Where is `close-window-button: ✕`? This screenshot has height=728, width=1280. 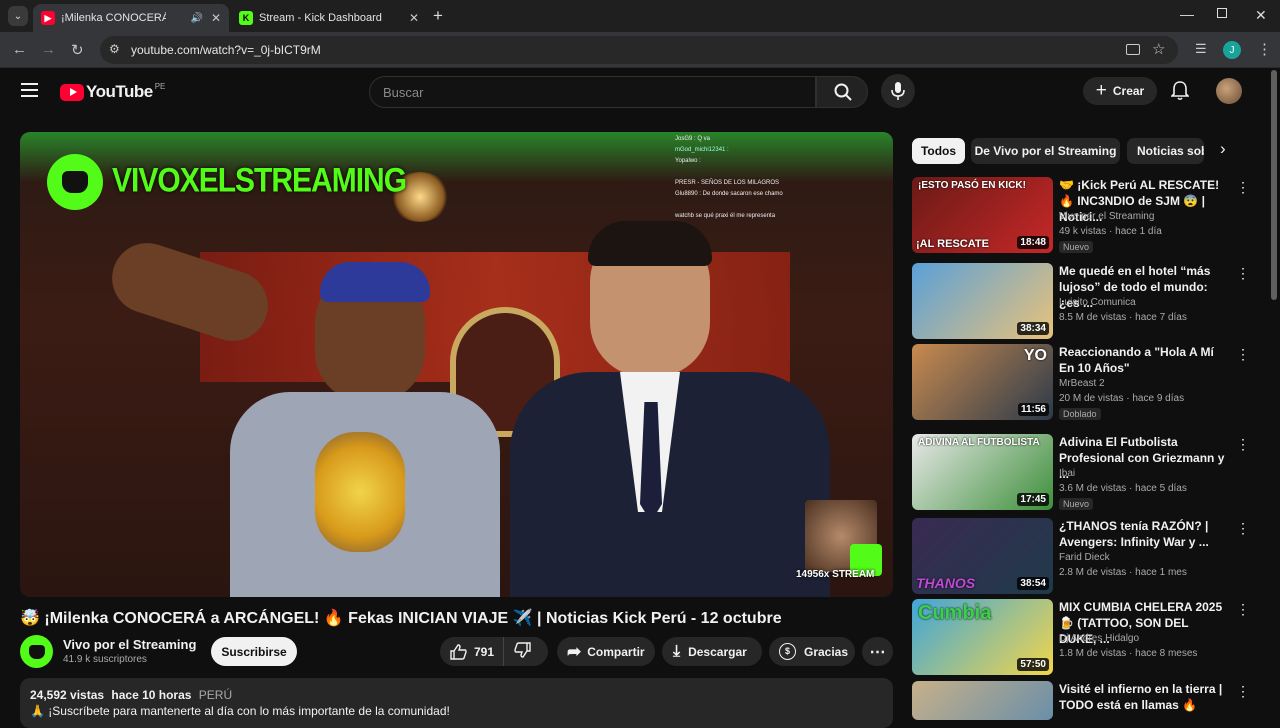 close-window-button: ✕ is located at coordinates (1261, 15).